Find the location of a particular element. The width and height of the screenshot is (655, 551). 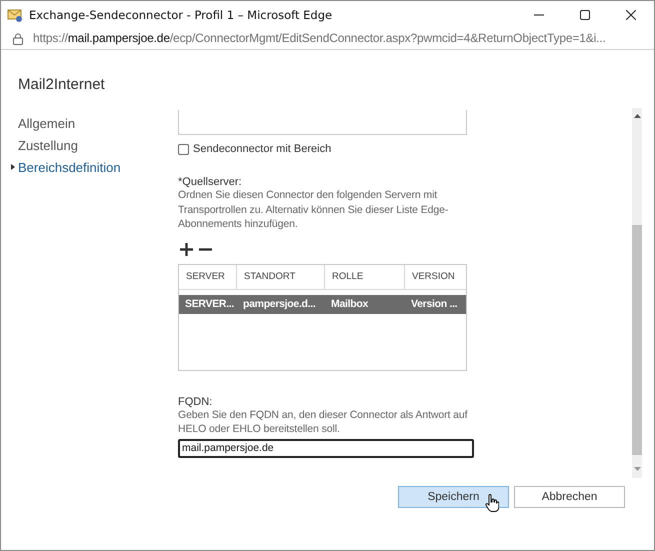

column-header: ROLLE is located at coordinates (365, 276).